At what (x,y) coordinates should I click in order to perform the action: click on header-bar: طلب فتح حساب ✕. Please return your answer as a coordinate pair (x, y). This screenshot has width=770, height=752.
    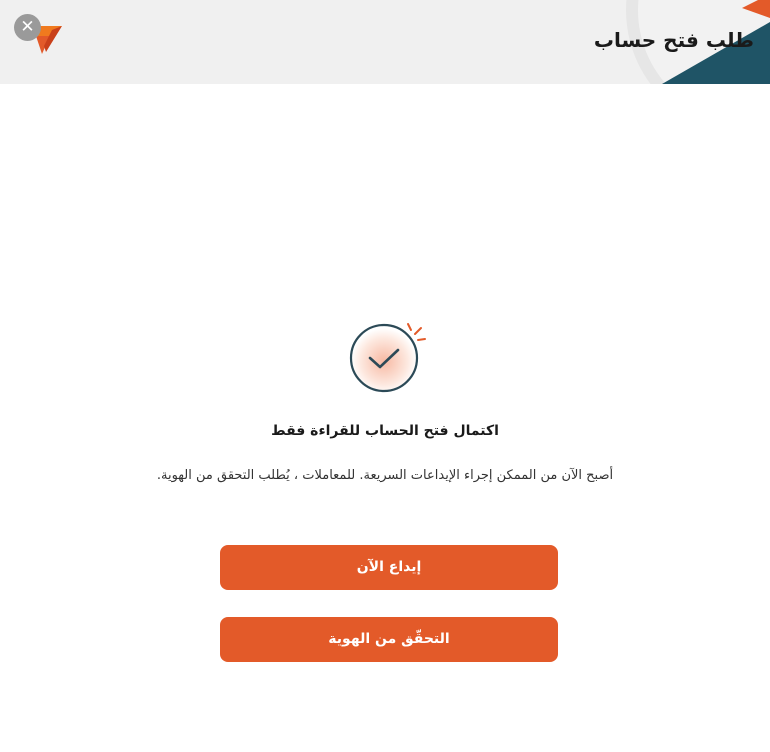
    Looking at the image, I should click on (385, 42).